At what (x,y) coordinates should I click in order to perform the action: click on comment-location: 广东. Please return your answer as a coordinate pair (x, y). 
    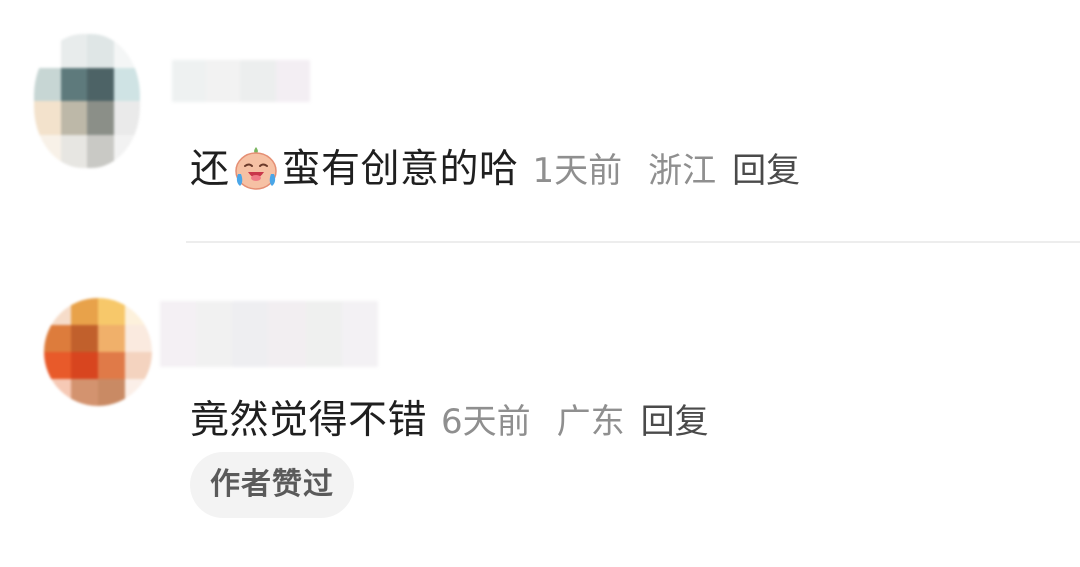
    Looking at the image, I should click on (590, 422).